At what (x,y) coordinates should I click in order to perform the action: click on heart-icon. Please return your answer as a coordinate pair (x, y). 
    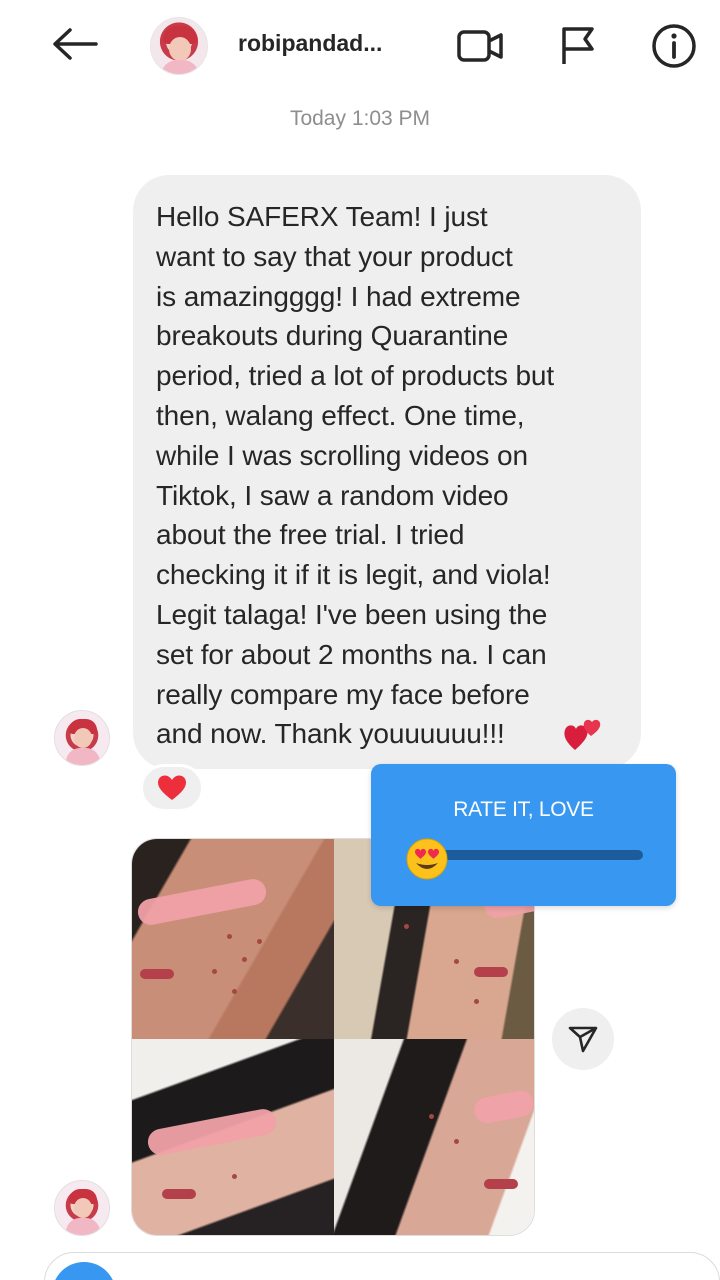
    Looking at the image, I should click on (172, 787).